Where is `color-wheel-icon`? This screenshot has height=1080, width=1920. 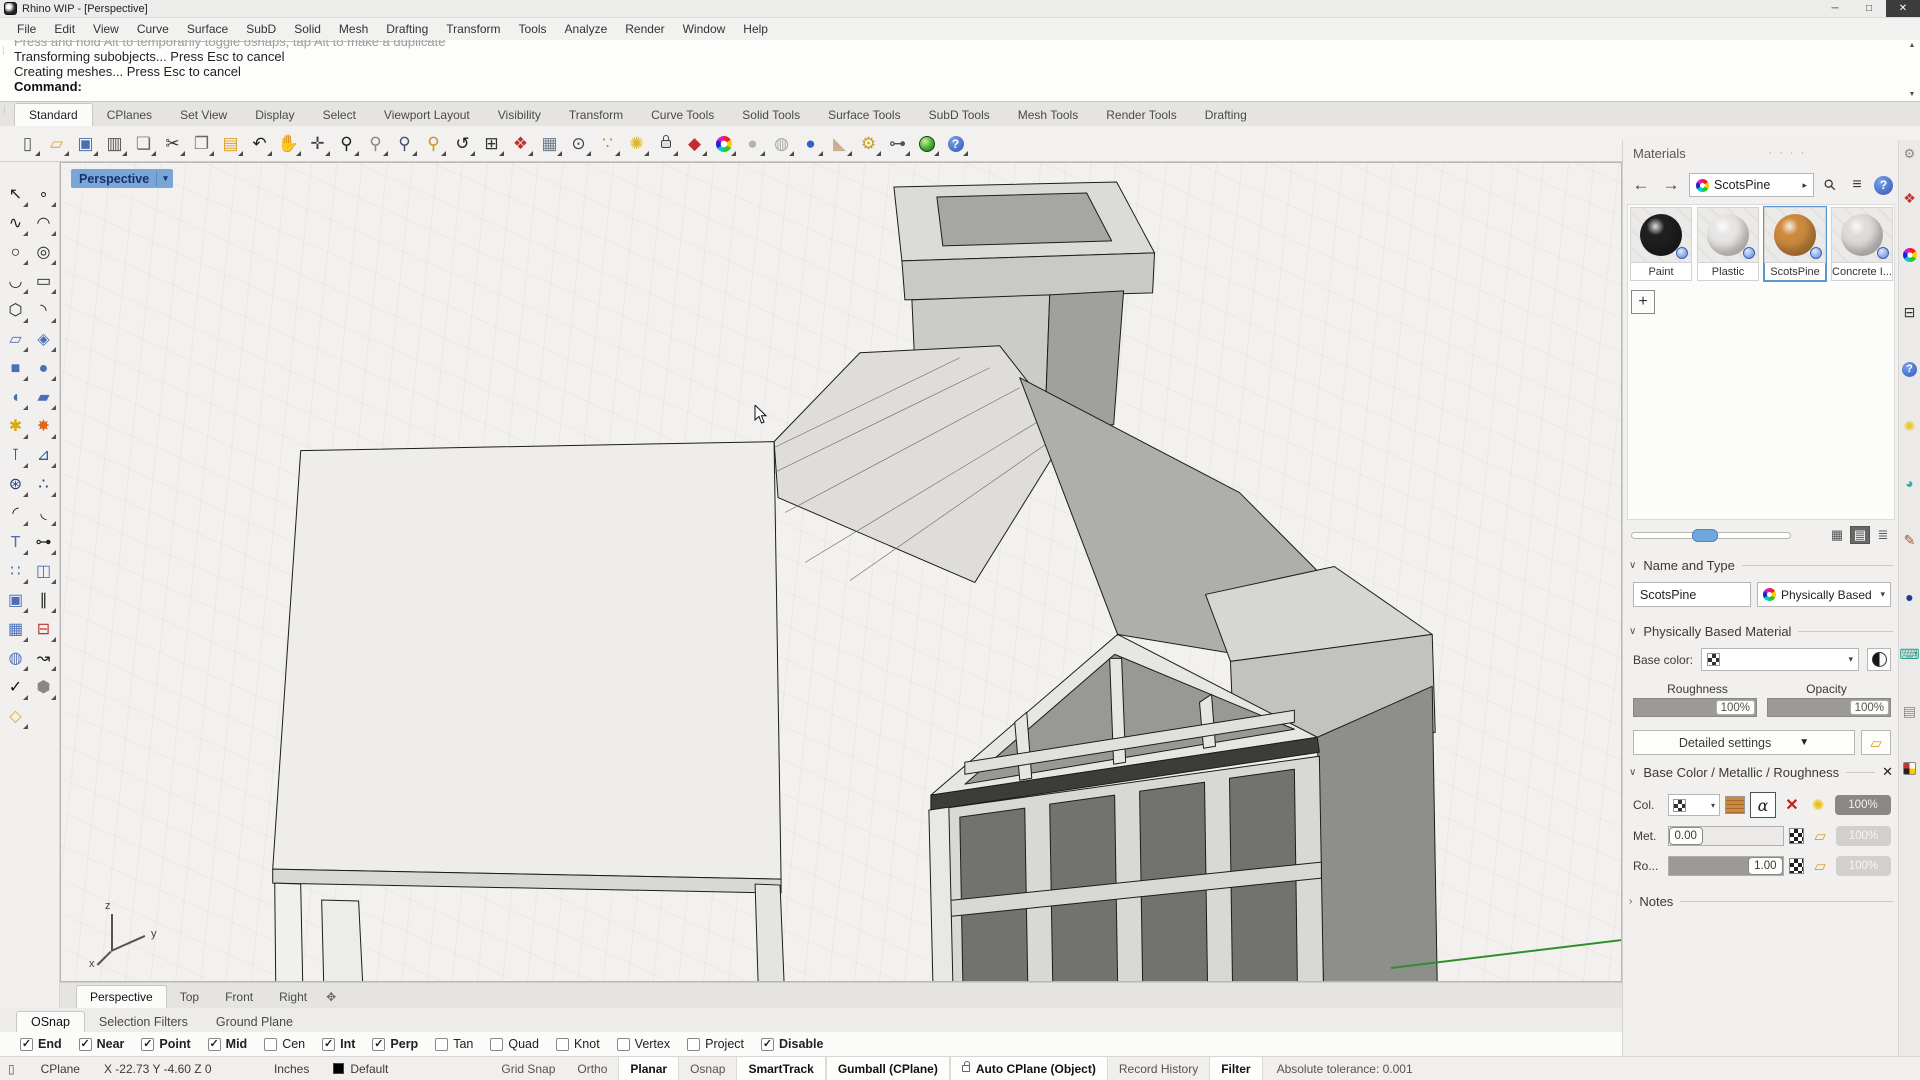 color-wheel-icon is located at coordinates (723, 143).